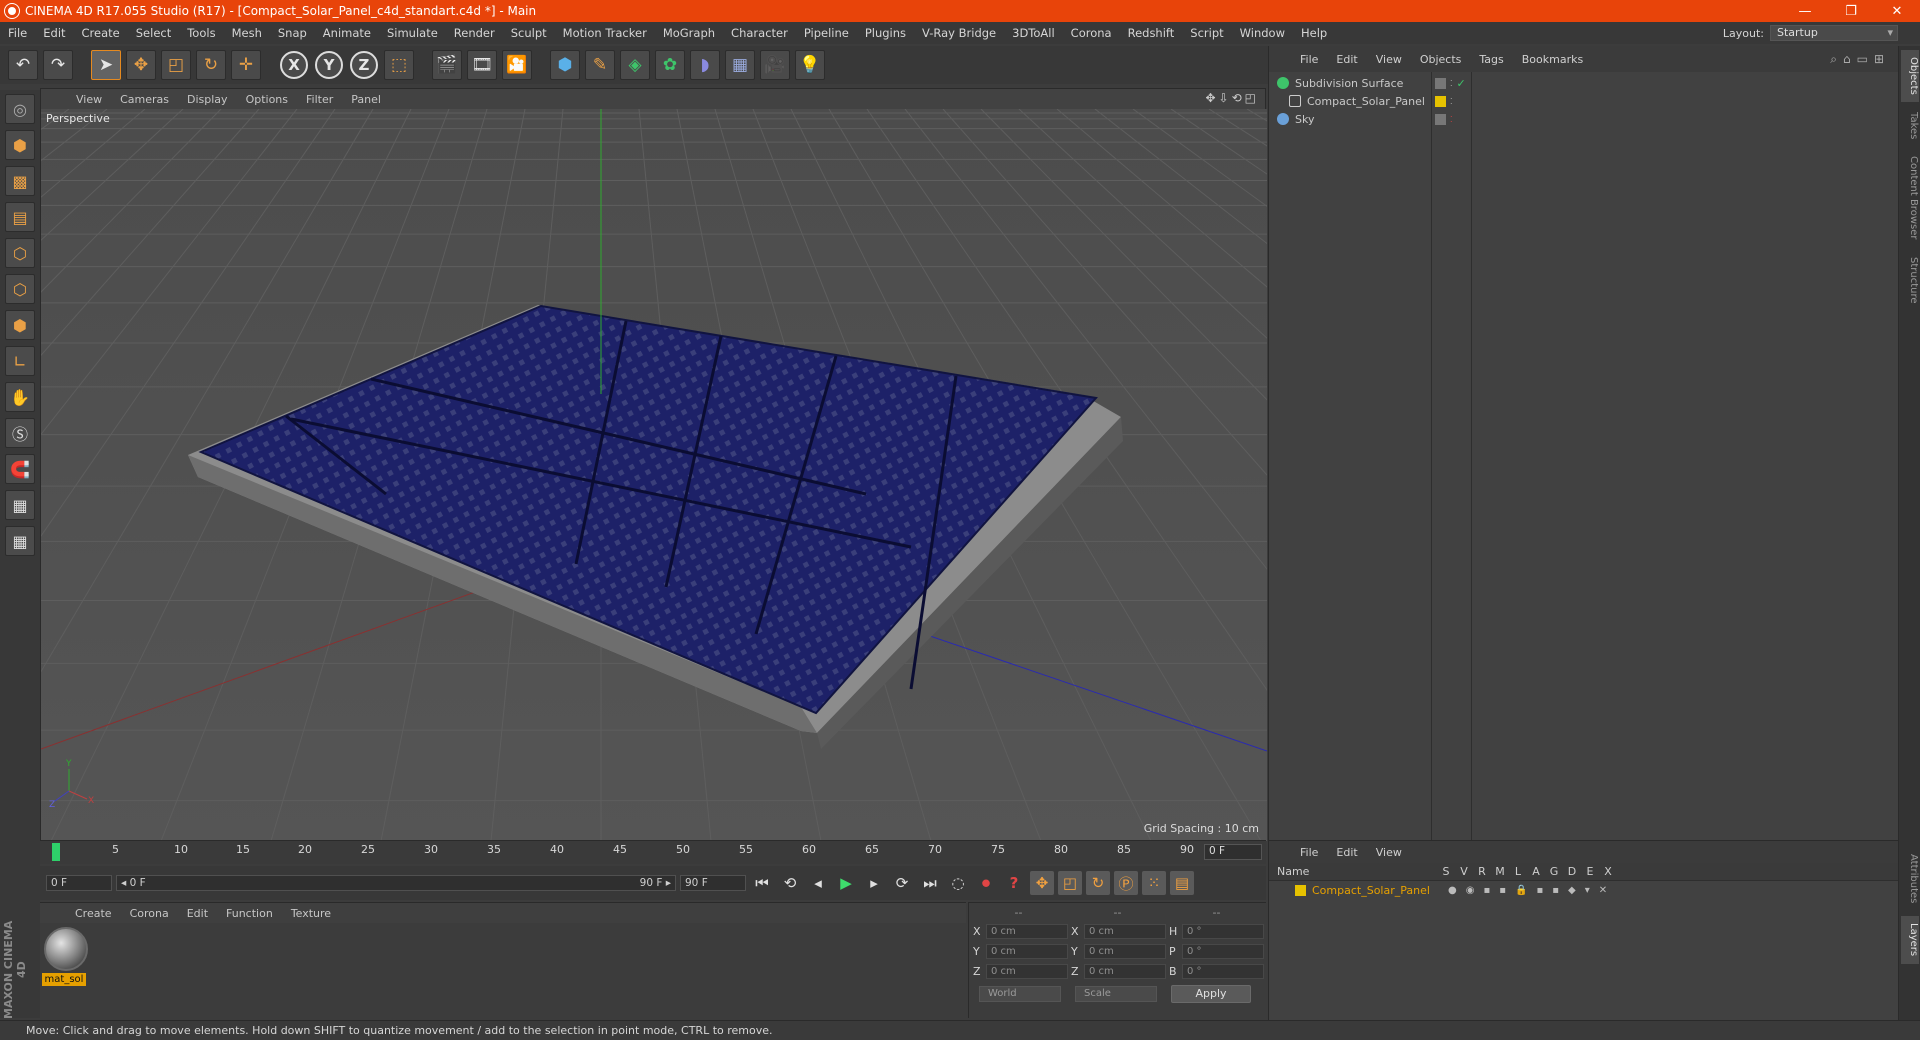 This screenshot has height=1040, width=1920. Describe the element at coordinates (1910, 879) in the screenshot. I see `tab-attributes: Attributes` at that location.